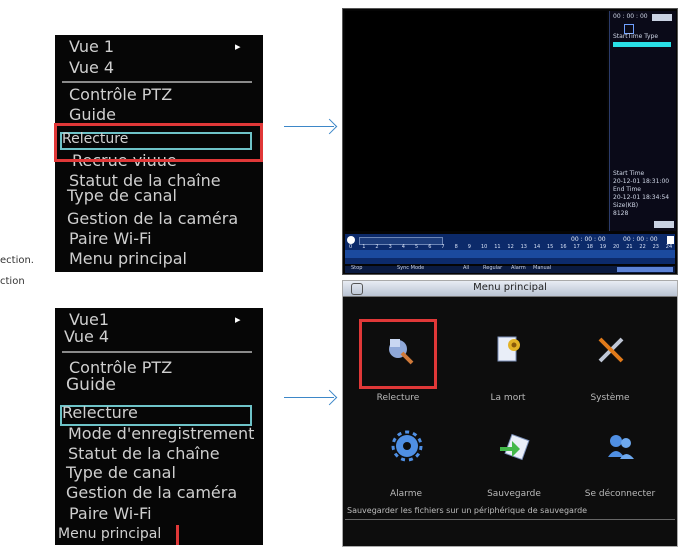 This screenshot has height=548, width=697. What do you see at coordinates (514, 494) in the screenshot?
I see `tile-label: Sauvegarde` at bounding box center [514, 494].